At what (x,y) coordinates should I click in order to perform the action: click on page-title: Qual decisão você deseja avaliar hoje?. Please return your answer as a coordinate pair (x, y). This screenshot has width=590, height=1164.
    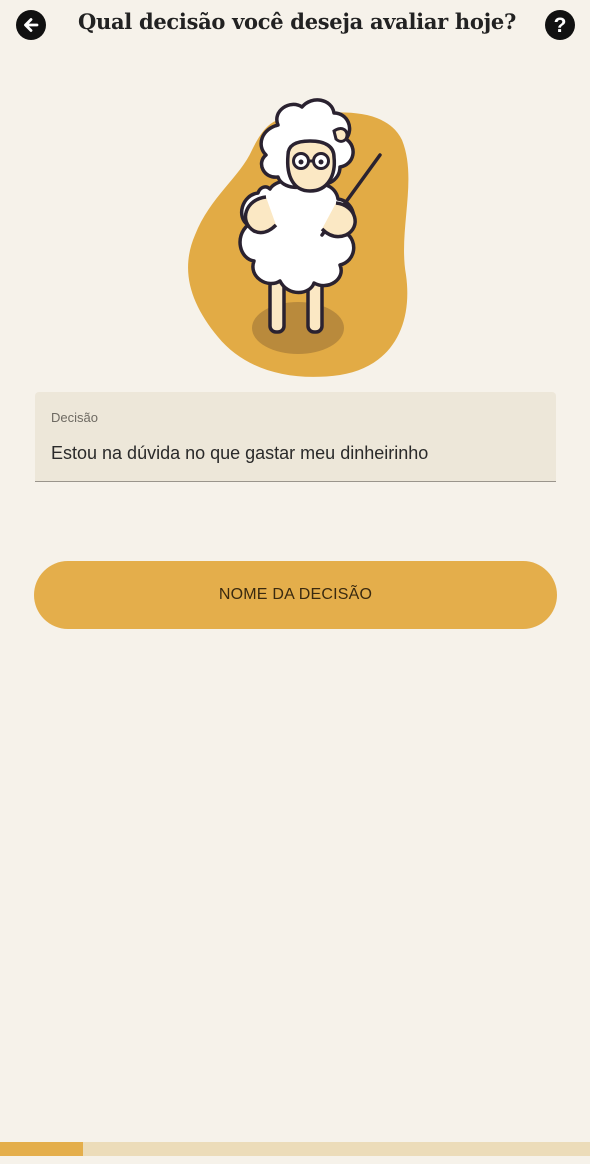
    Looking at the image, I should click on (297, 21).